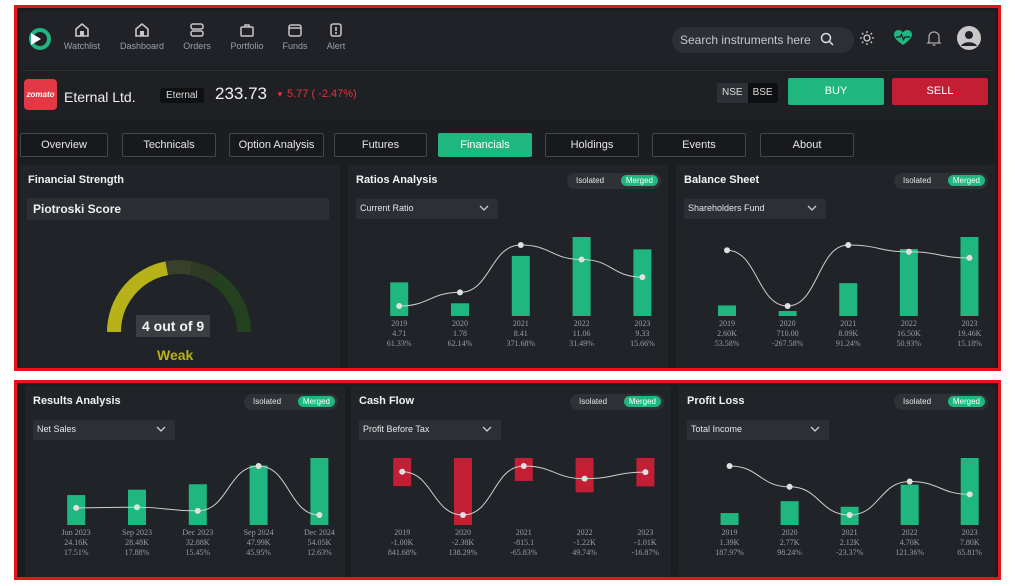 The width and height of the screenshot is (1015, 586). I want to click on tab-events: Events, so click(699, 145).